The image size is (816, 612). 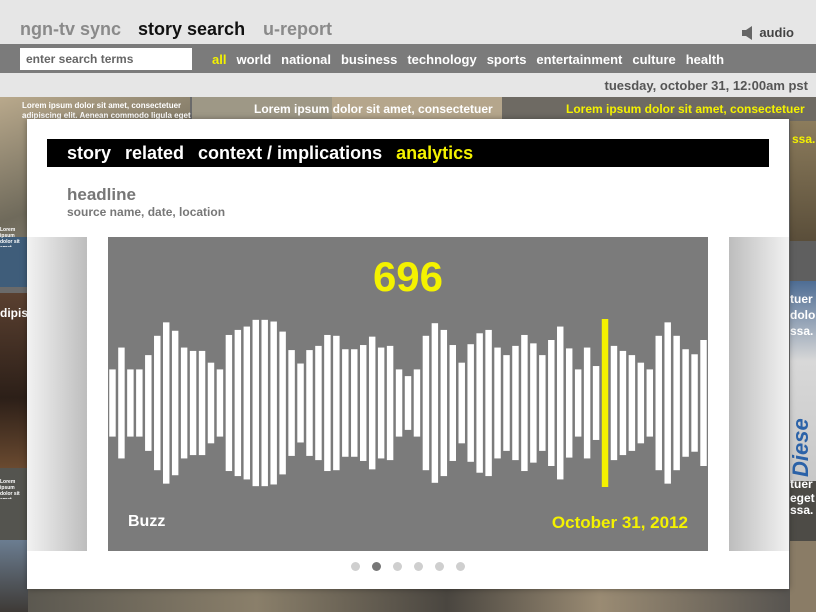 I want to click on category-national: national, so click(x=306, y=59).